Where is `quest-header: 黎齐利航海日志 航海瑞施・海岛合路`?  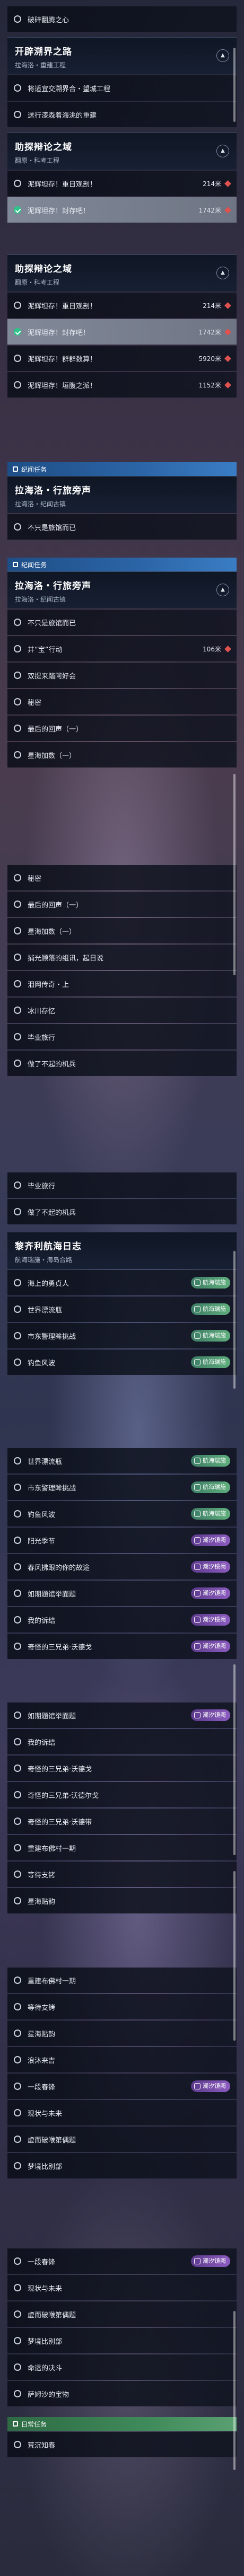
quest-header: 黎齐利航海日志 航海瑞施・海岛合路 is located at coordinates (122, 1250).